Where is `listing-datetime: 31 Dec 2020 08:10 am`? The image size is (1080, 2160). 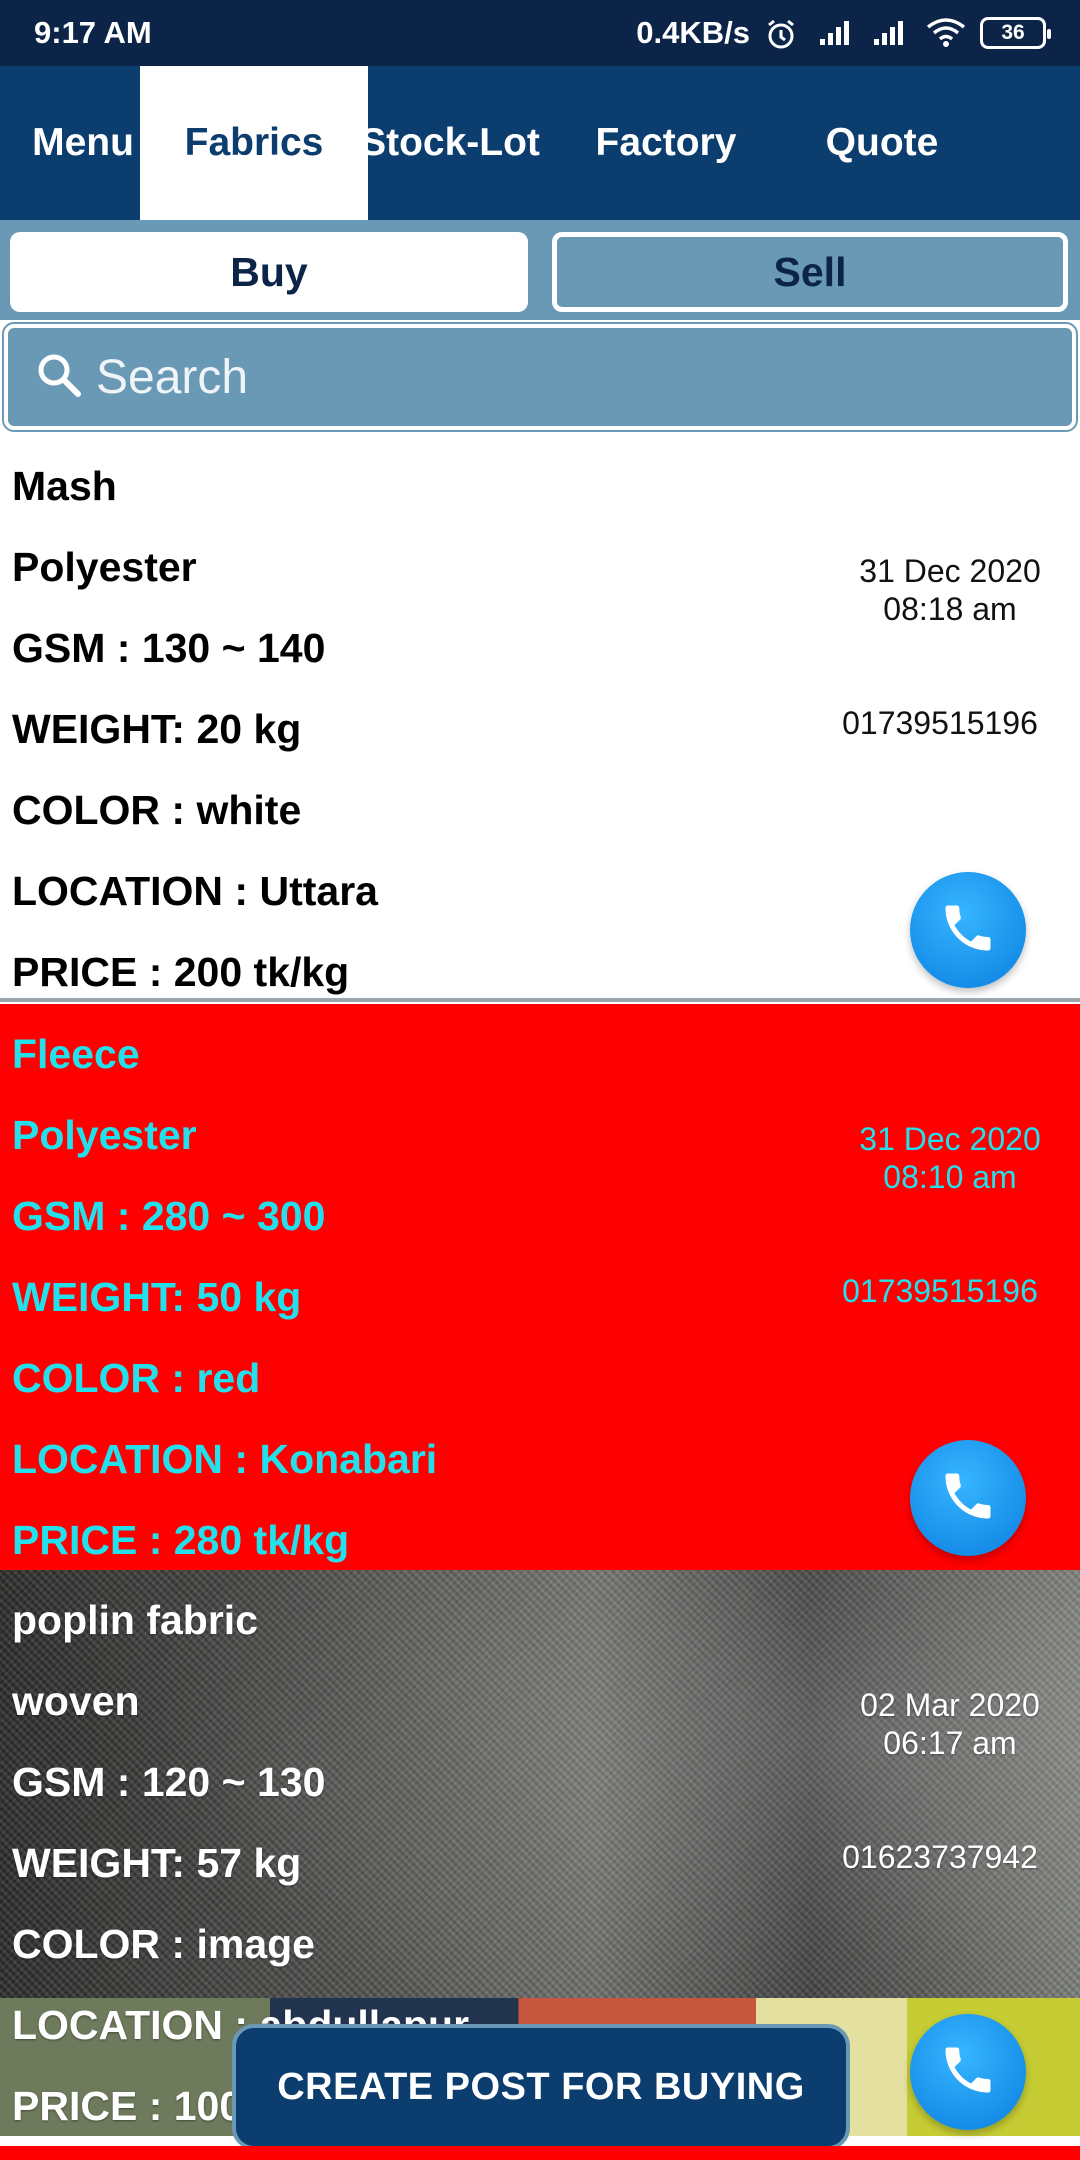
listing-datetime: 31 Dec 2020 08:10 am is located at coordinates (950, 1158).